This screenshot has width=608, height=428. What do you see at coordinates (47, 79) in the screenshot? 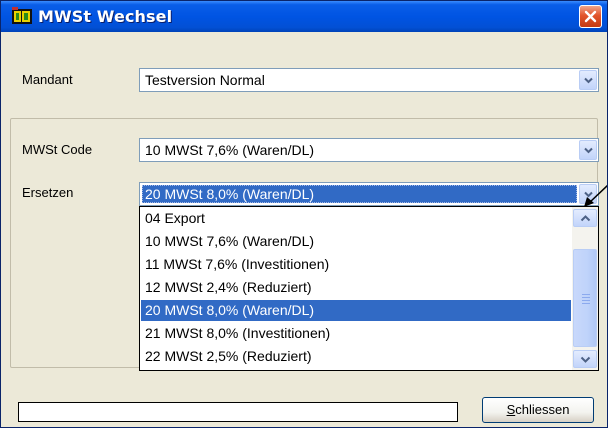
I see `mandant-label: Mandant` at bounding box center [47, 79].